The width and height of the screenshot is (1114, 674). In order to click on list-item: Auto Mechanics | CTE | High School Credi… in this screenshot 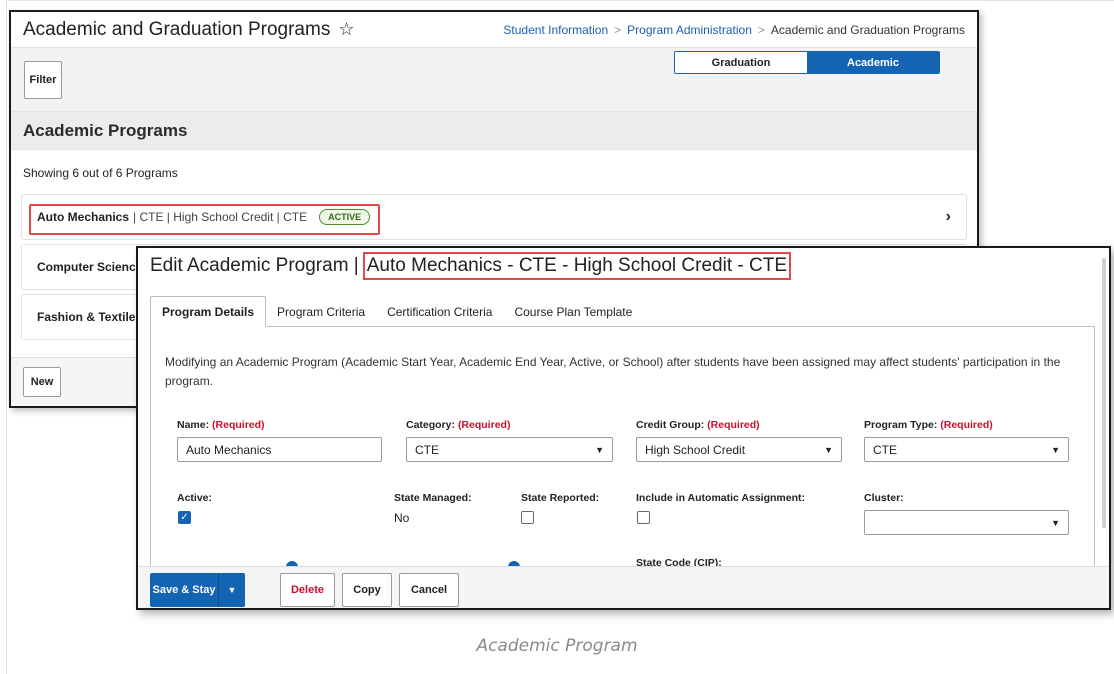, I will do `click(494, 217)`.